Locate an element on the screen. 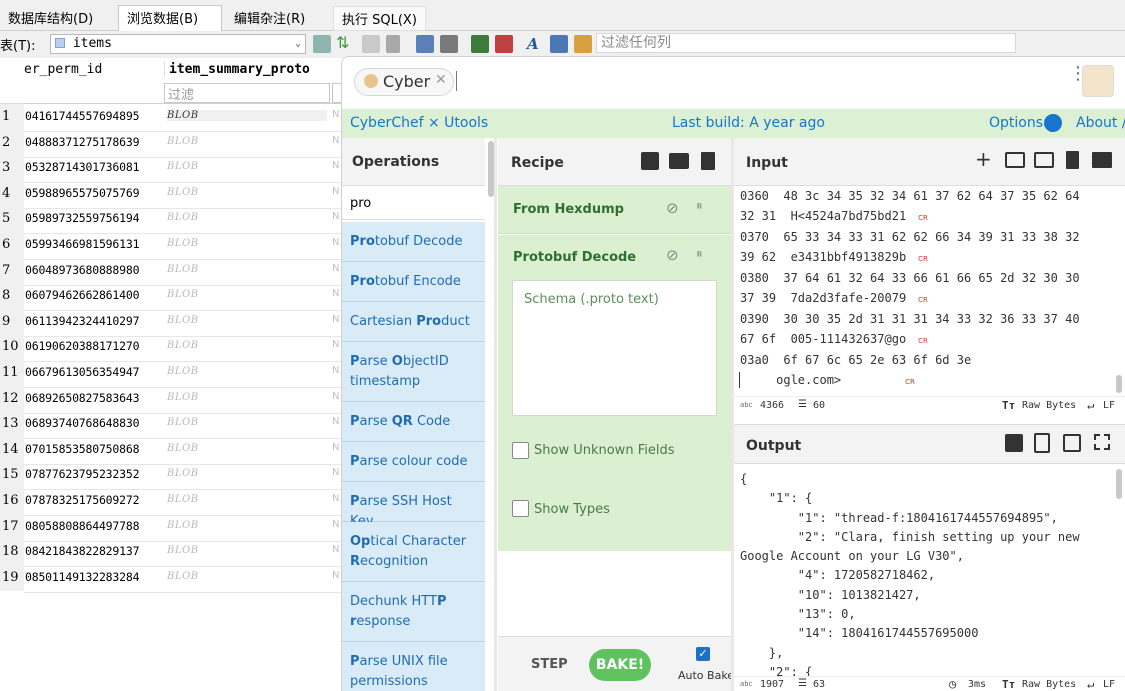 The image size is (1125, 691). operations-search-input: pro is located at coordinates (413, 203).